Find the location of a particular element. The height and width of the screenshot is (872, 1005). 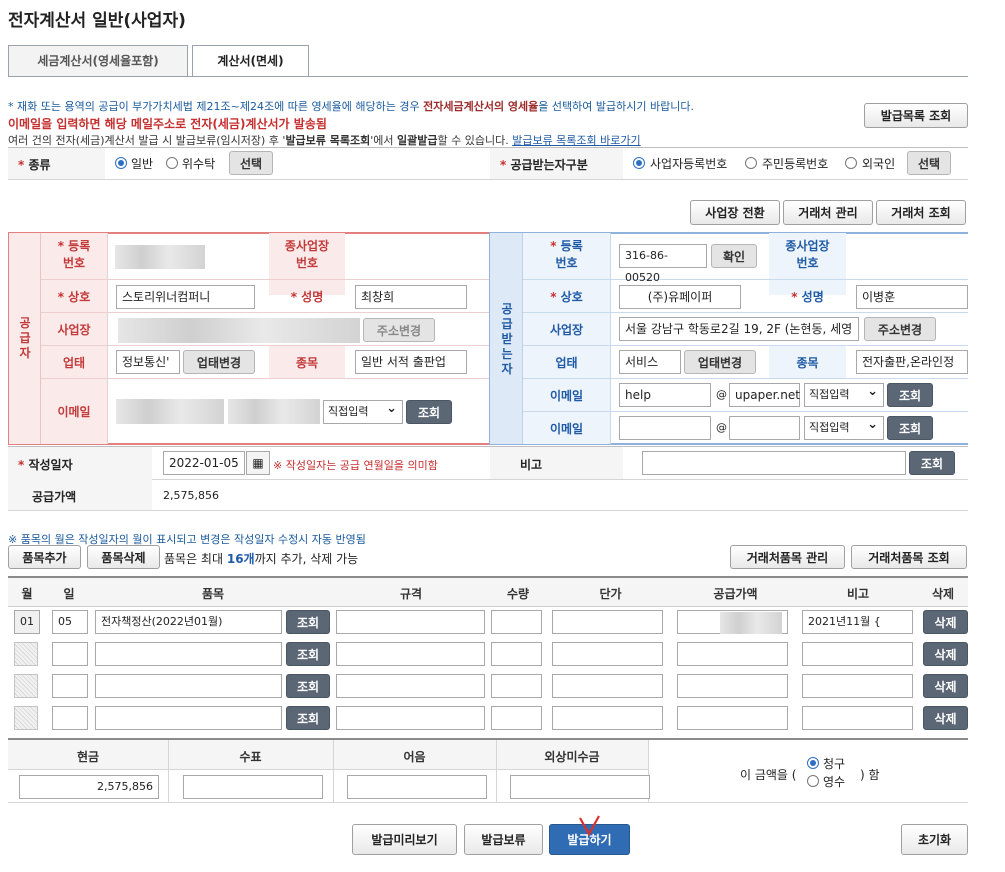

receiver-address-input: 서울 강남구 학동로2길 19, 2F (논현동, 세영 is located at coordinates (739, 329).